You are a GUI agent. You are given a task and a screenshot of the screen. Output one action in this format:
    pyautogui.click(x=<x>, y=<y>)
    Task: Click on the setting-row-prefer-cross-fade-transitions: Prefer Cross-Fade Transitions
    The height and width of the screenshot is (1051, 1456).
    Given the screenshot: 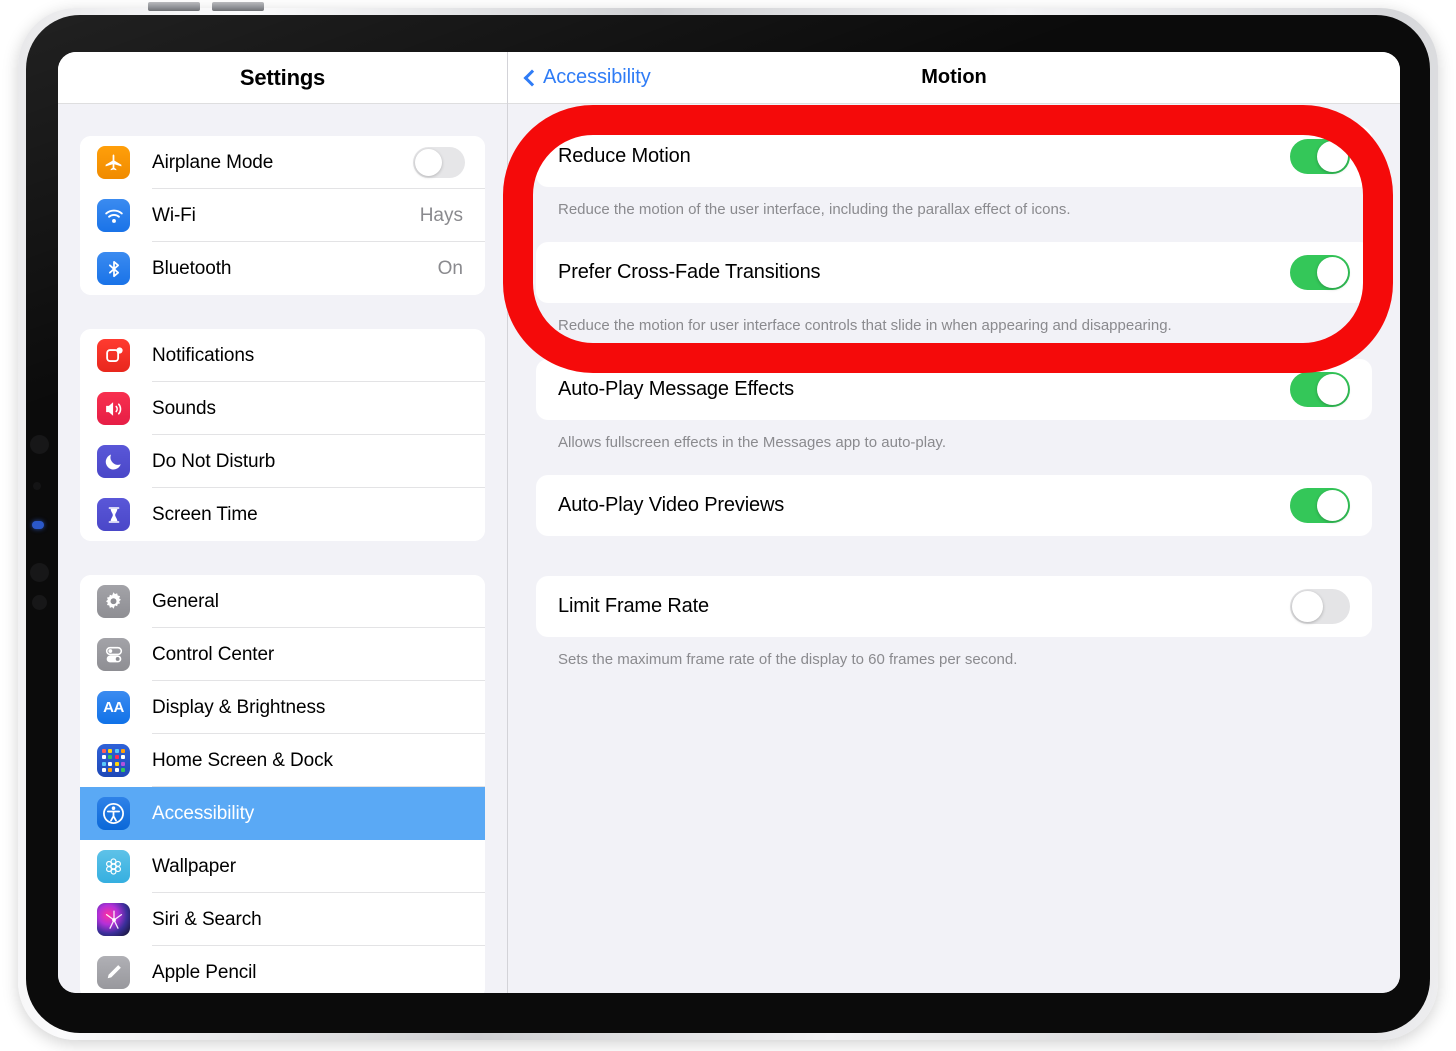 What is the action you would take?
    pyautogui.click(x=954, y=272)
    